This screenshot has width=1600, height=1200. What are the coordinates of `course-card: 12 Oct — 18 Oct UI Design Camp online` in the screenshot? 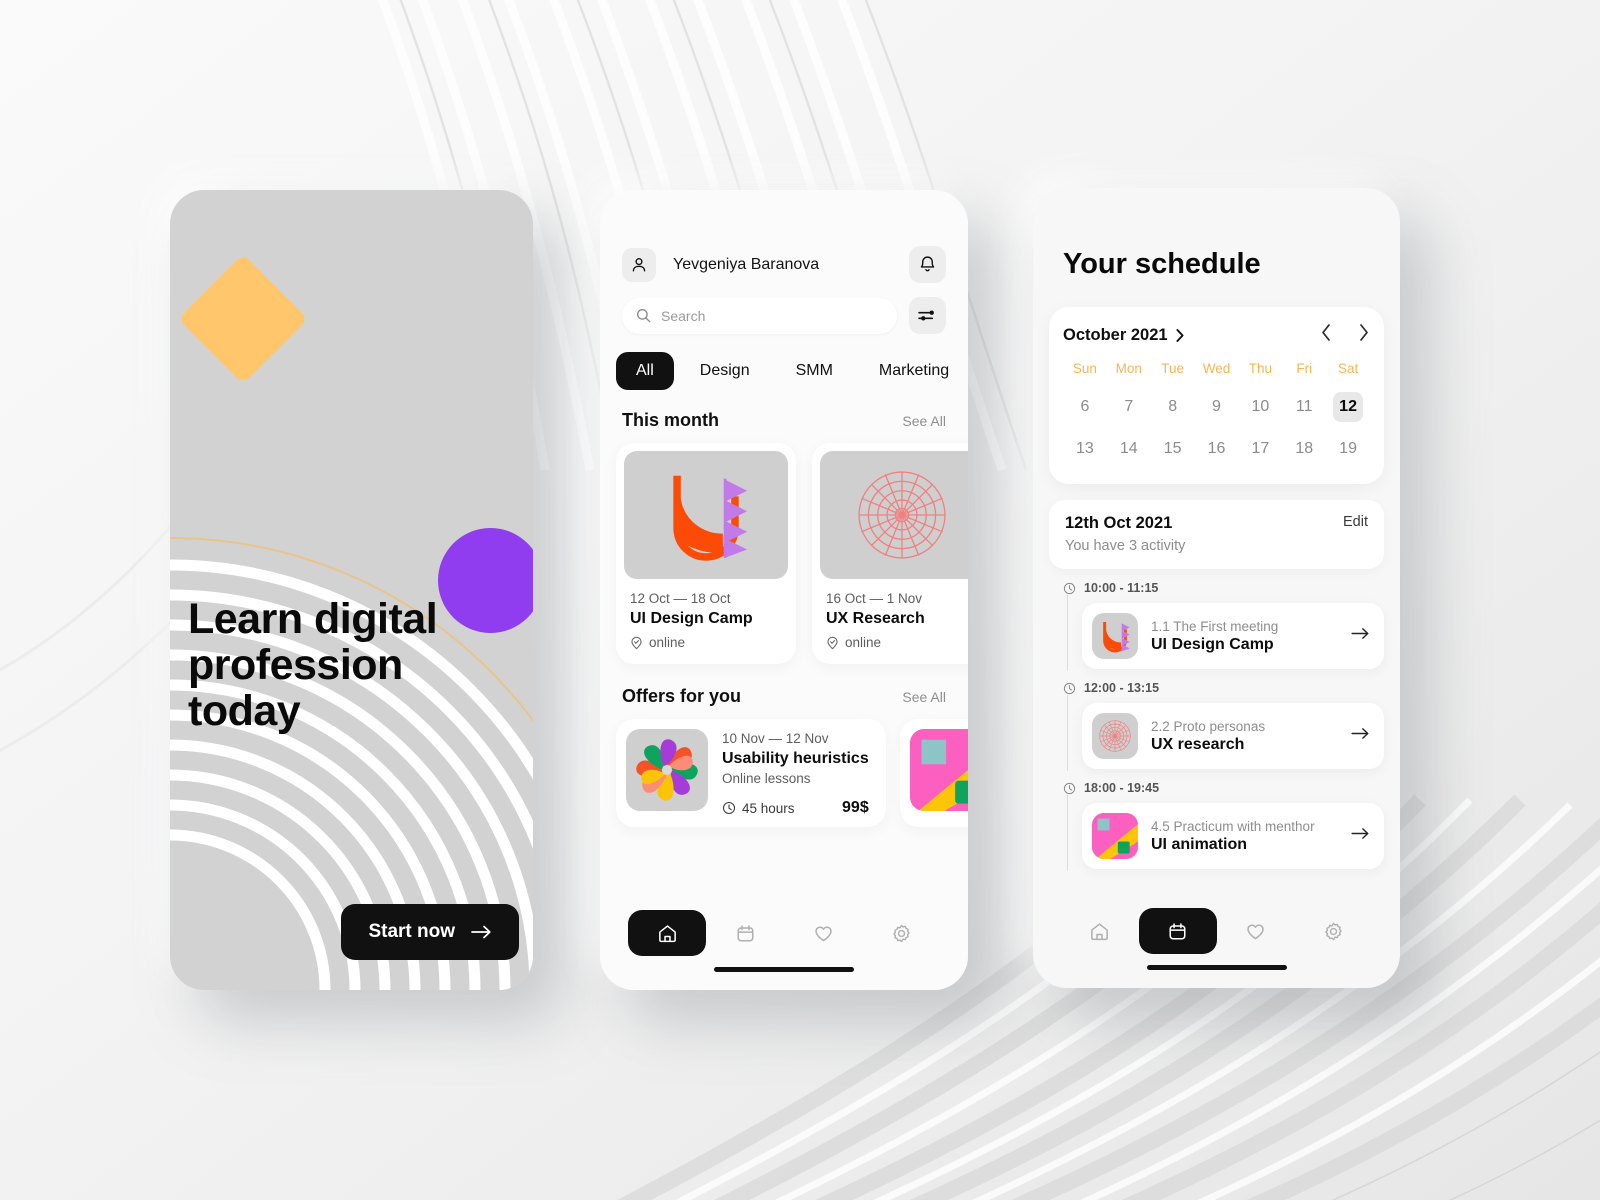 It's located at (706, 553).